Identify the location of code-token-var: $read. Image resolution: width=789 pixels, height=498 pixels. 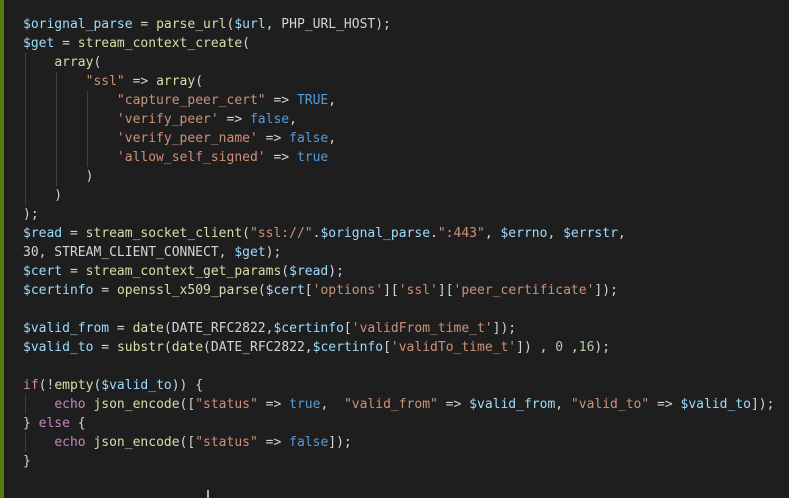
(43, 233).